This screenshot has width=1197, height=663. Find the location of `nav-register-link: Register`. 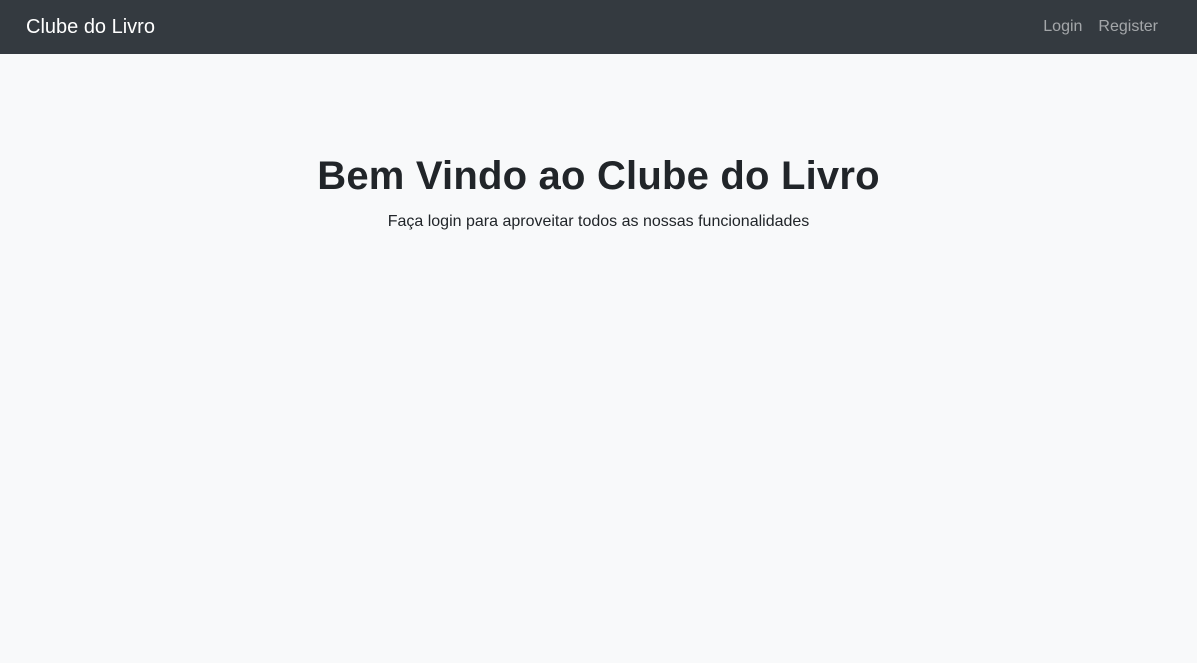

nav-register-link: Register is located at coordinates (1128, 27).